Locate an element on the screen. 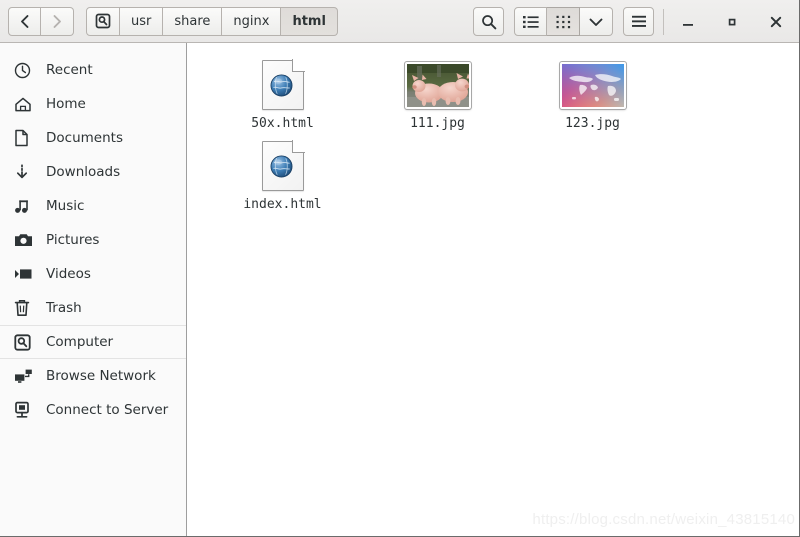  sidebar-item-connect-to-server: Connect to Server is located at coordinates (93, 410).